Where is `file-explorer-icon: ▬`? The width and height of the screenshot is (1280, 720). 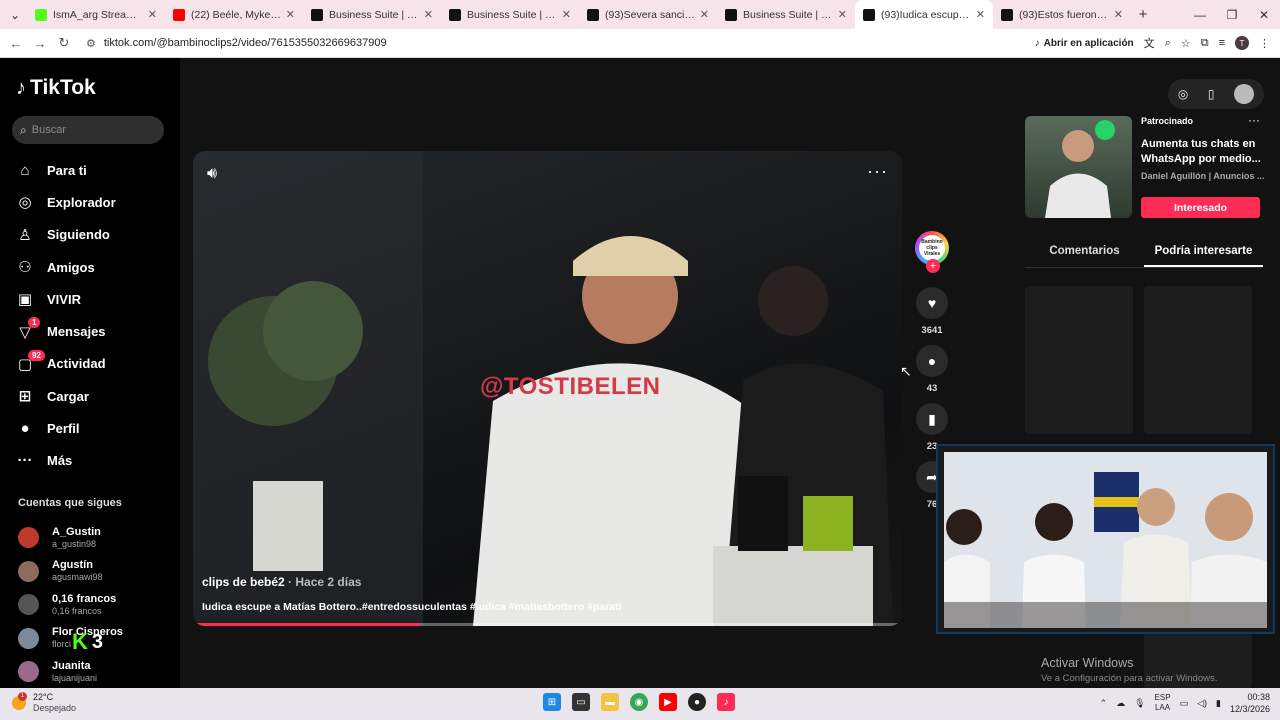 file-explorer-icon: ▬ is located at coordinates (610, 702).